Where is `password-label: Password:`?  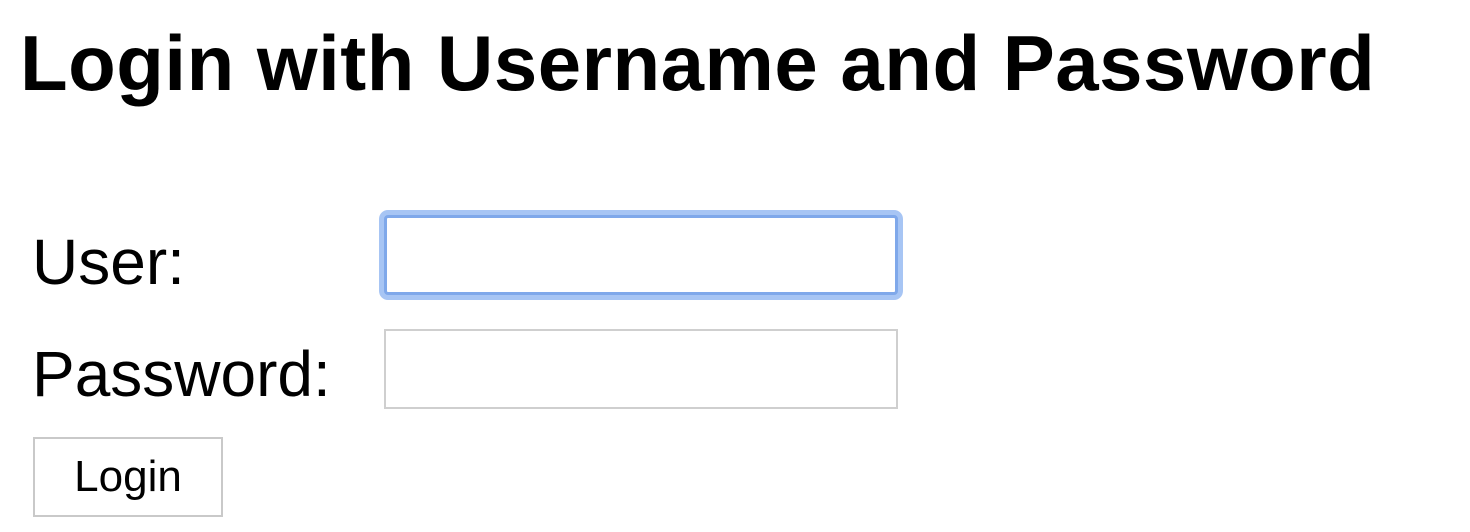 password-label: Password: is located at coordinates (181, 374).